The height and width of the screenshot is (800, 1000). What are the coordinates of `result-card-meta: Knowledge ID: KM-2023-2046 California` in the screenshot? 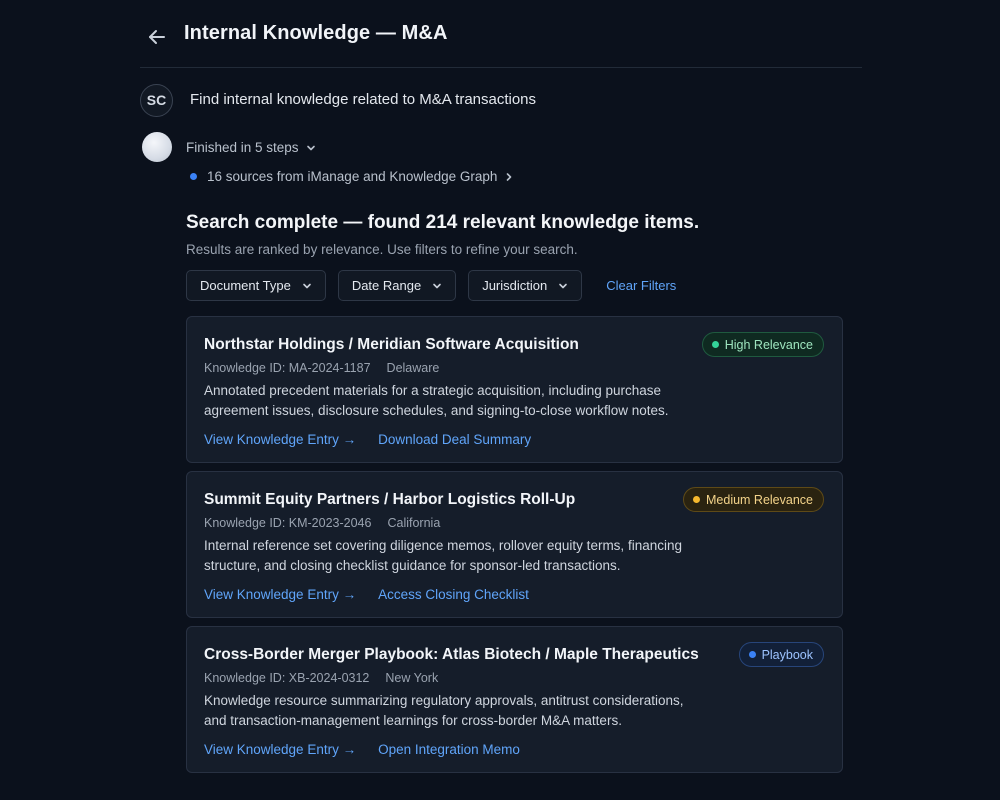 It's located at (322, 523).